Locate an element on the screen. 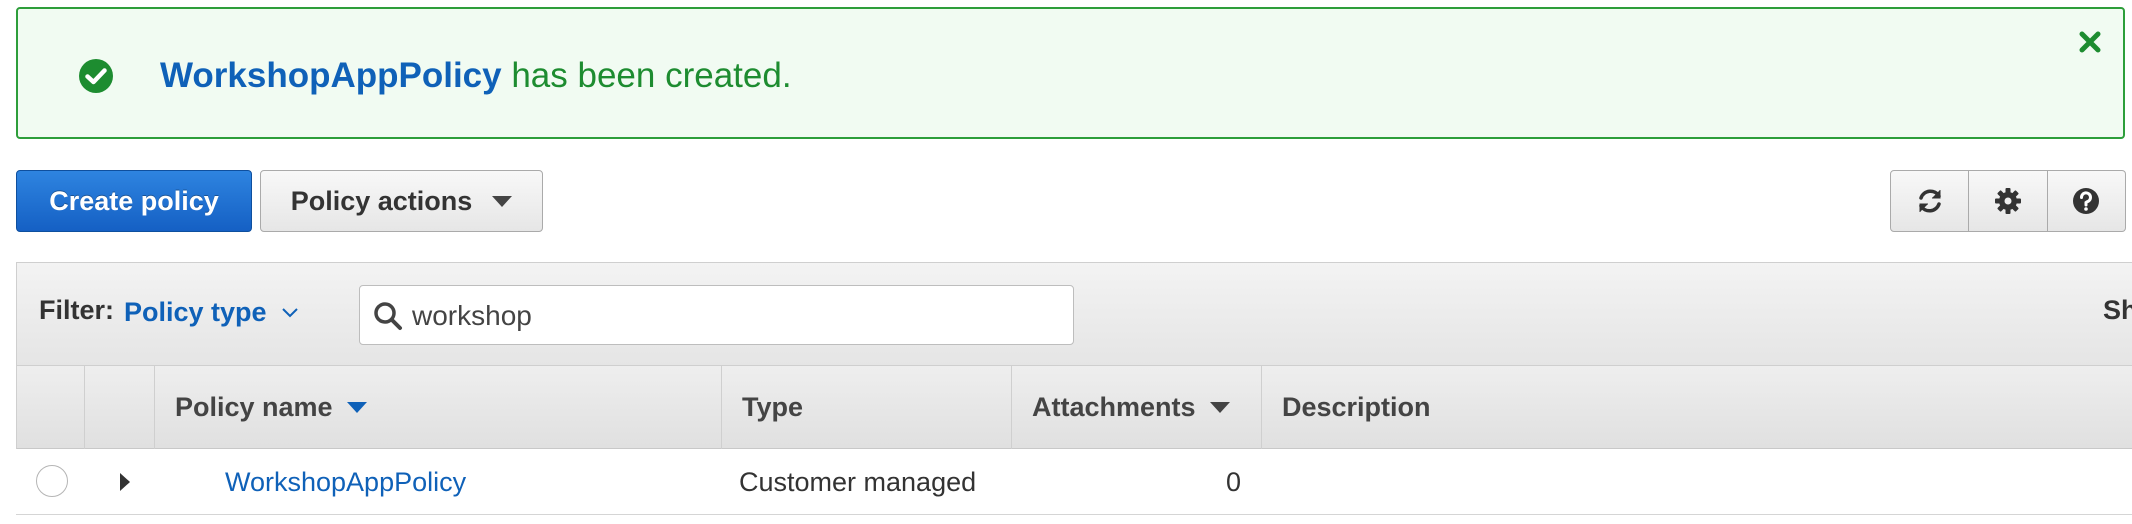  filter-label: Filter: is located at coordinates (77, 310).